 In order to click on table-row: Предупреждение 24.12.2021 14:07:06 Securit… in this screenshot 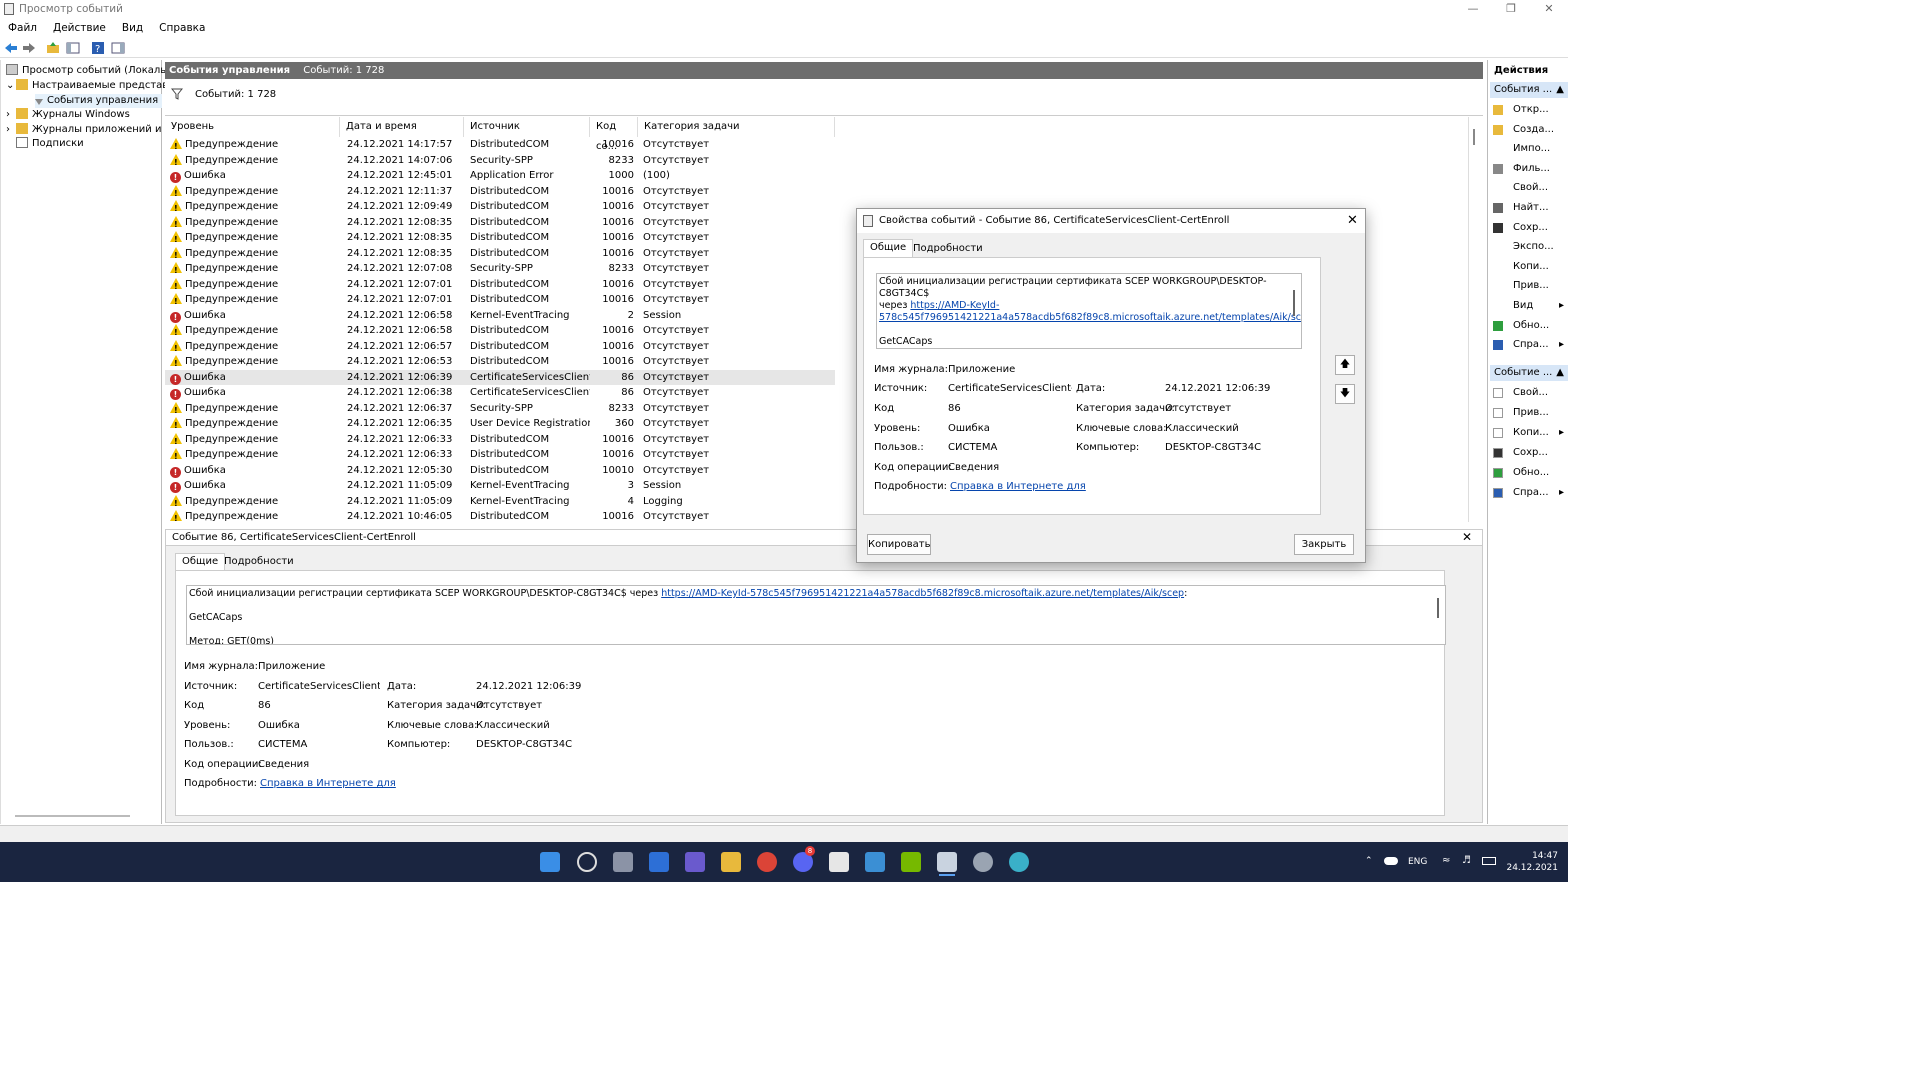, I will do `click(500, 160)`.